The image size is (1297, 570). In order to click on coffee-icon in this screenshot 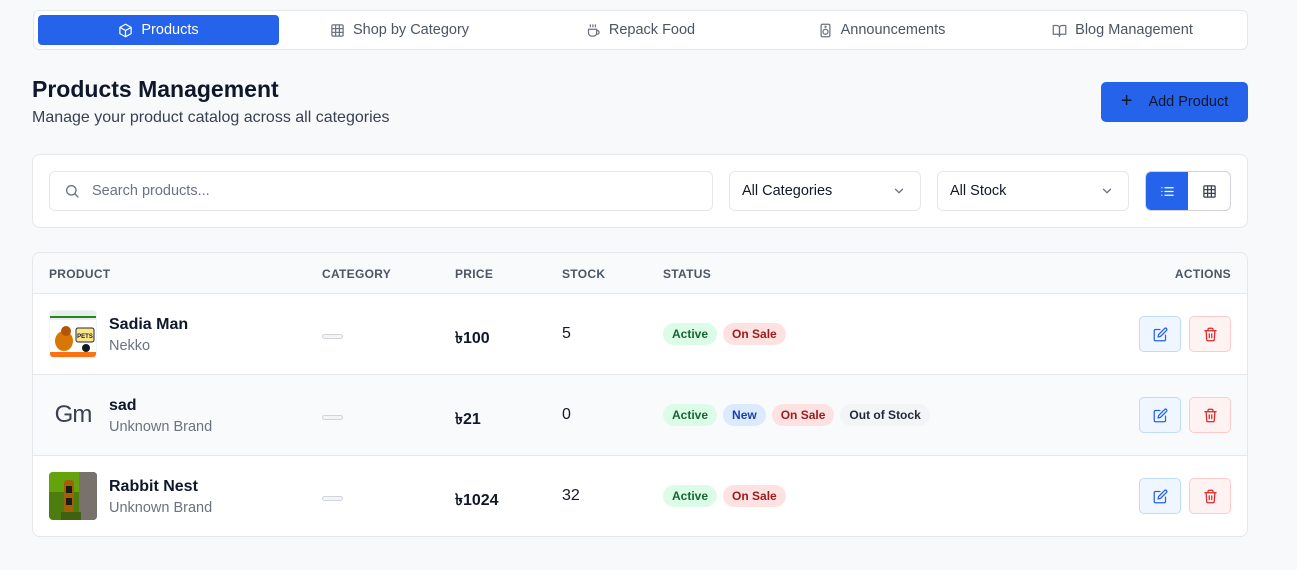, I will do `click(593, 30)`.